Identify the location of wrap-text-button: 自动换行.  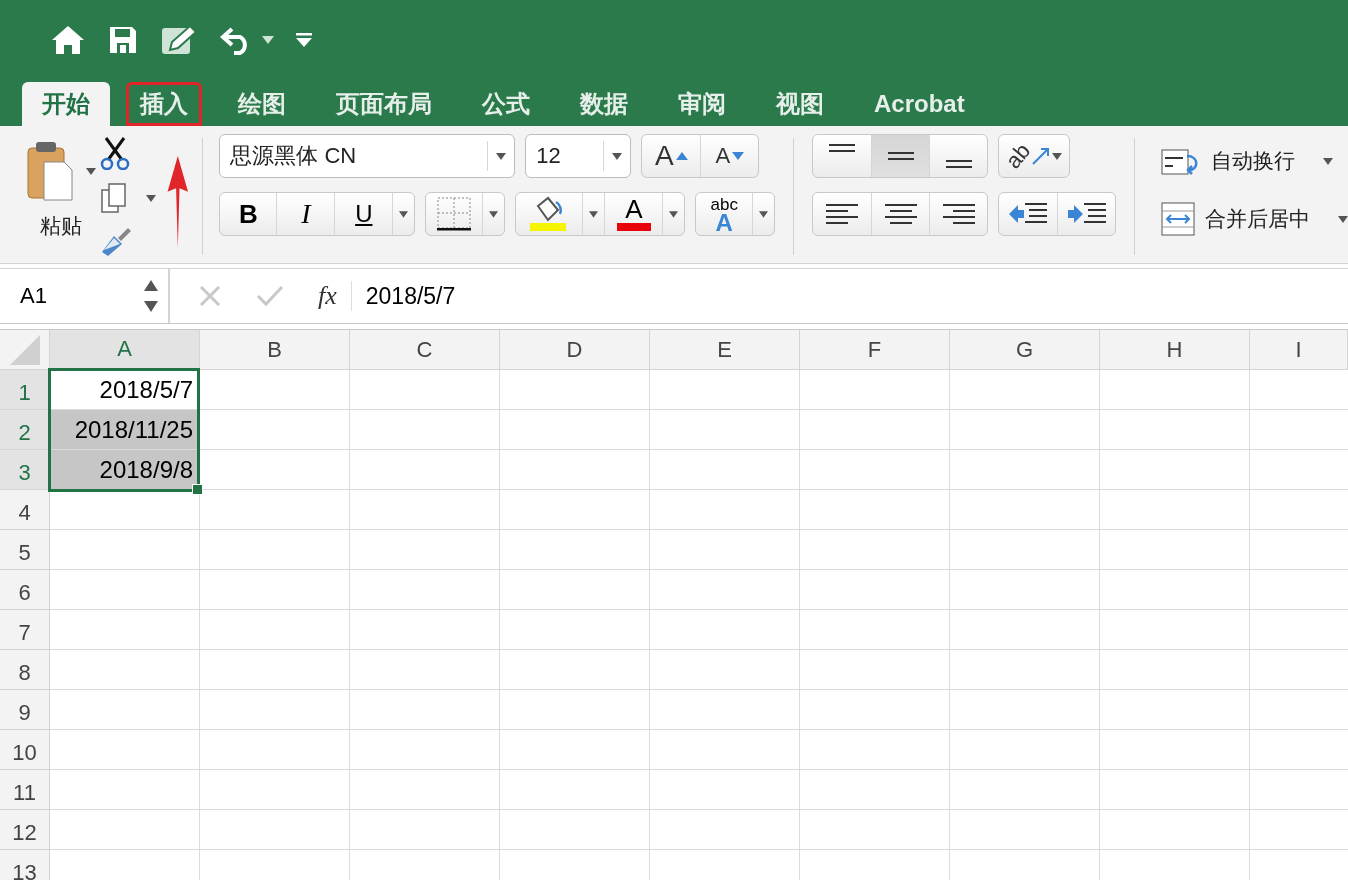
(1254, 161).